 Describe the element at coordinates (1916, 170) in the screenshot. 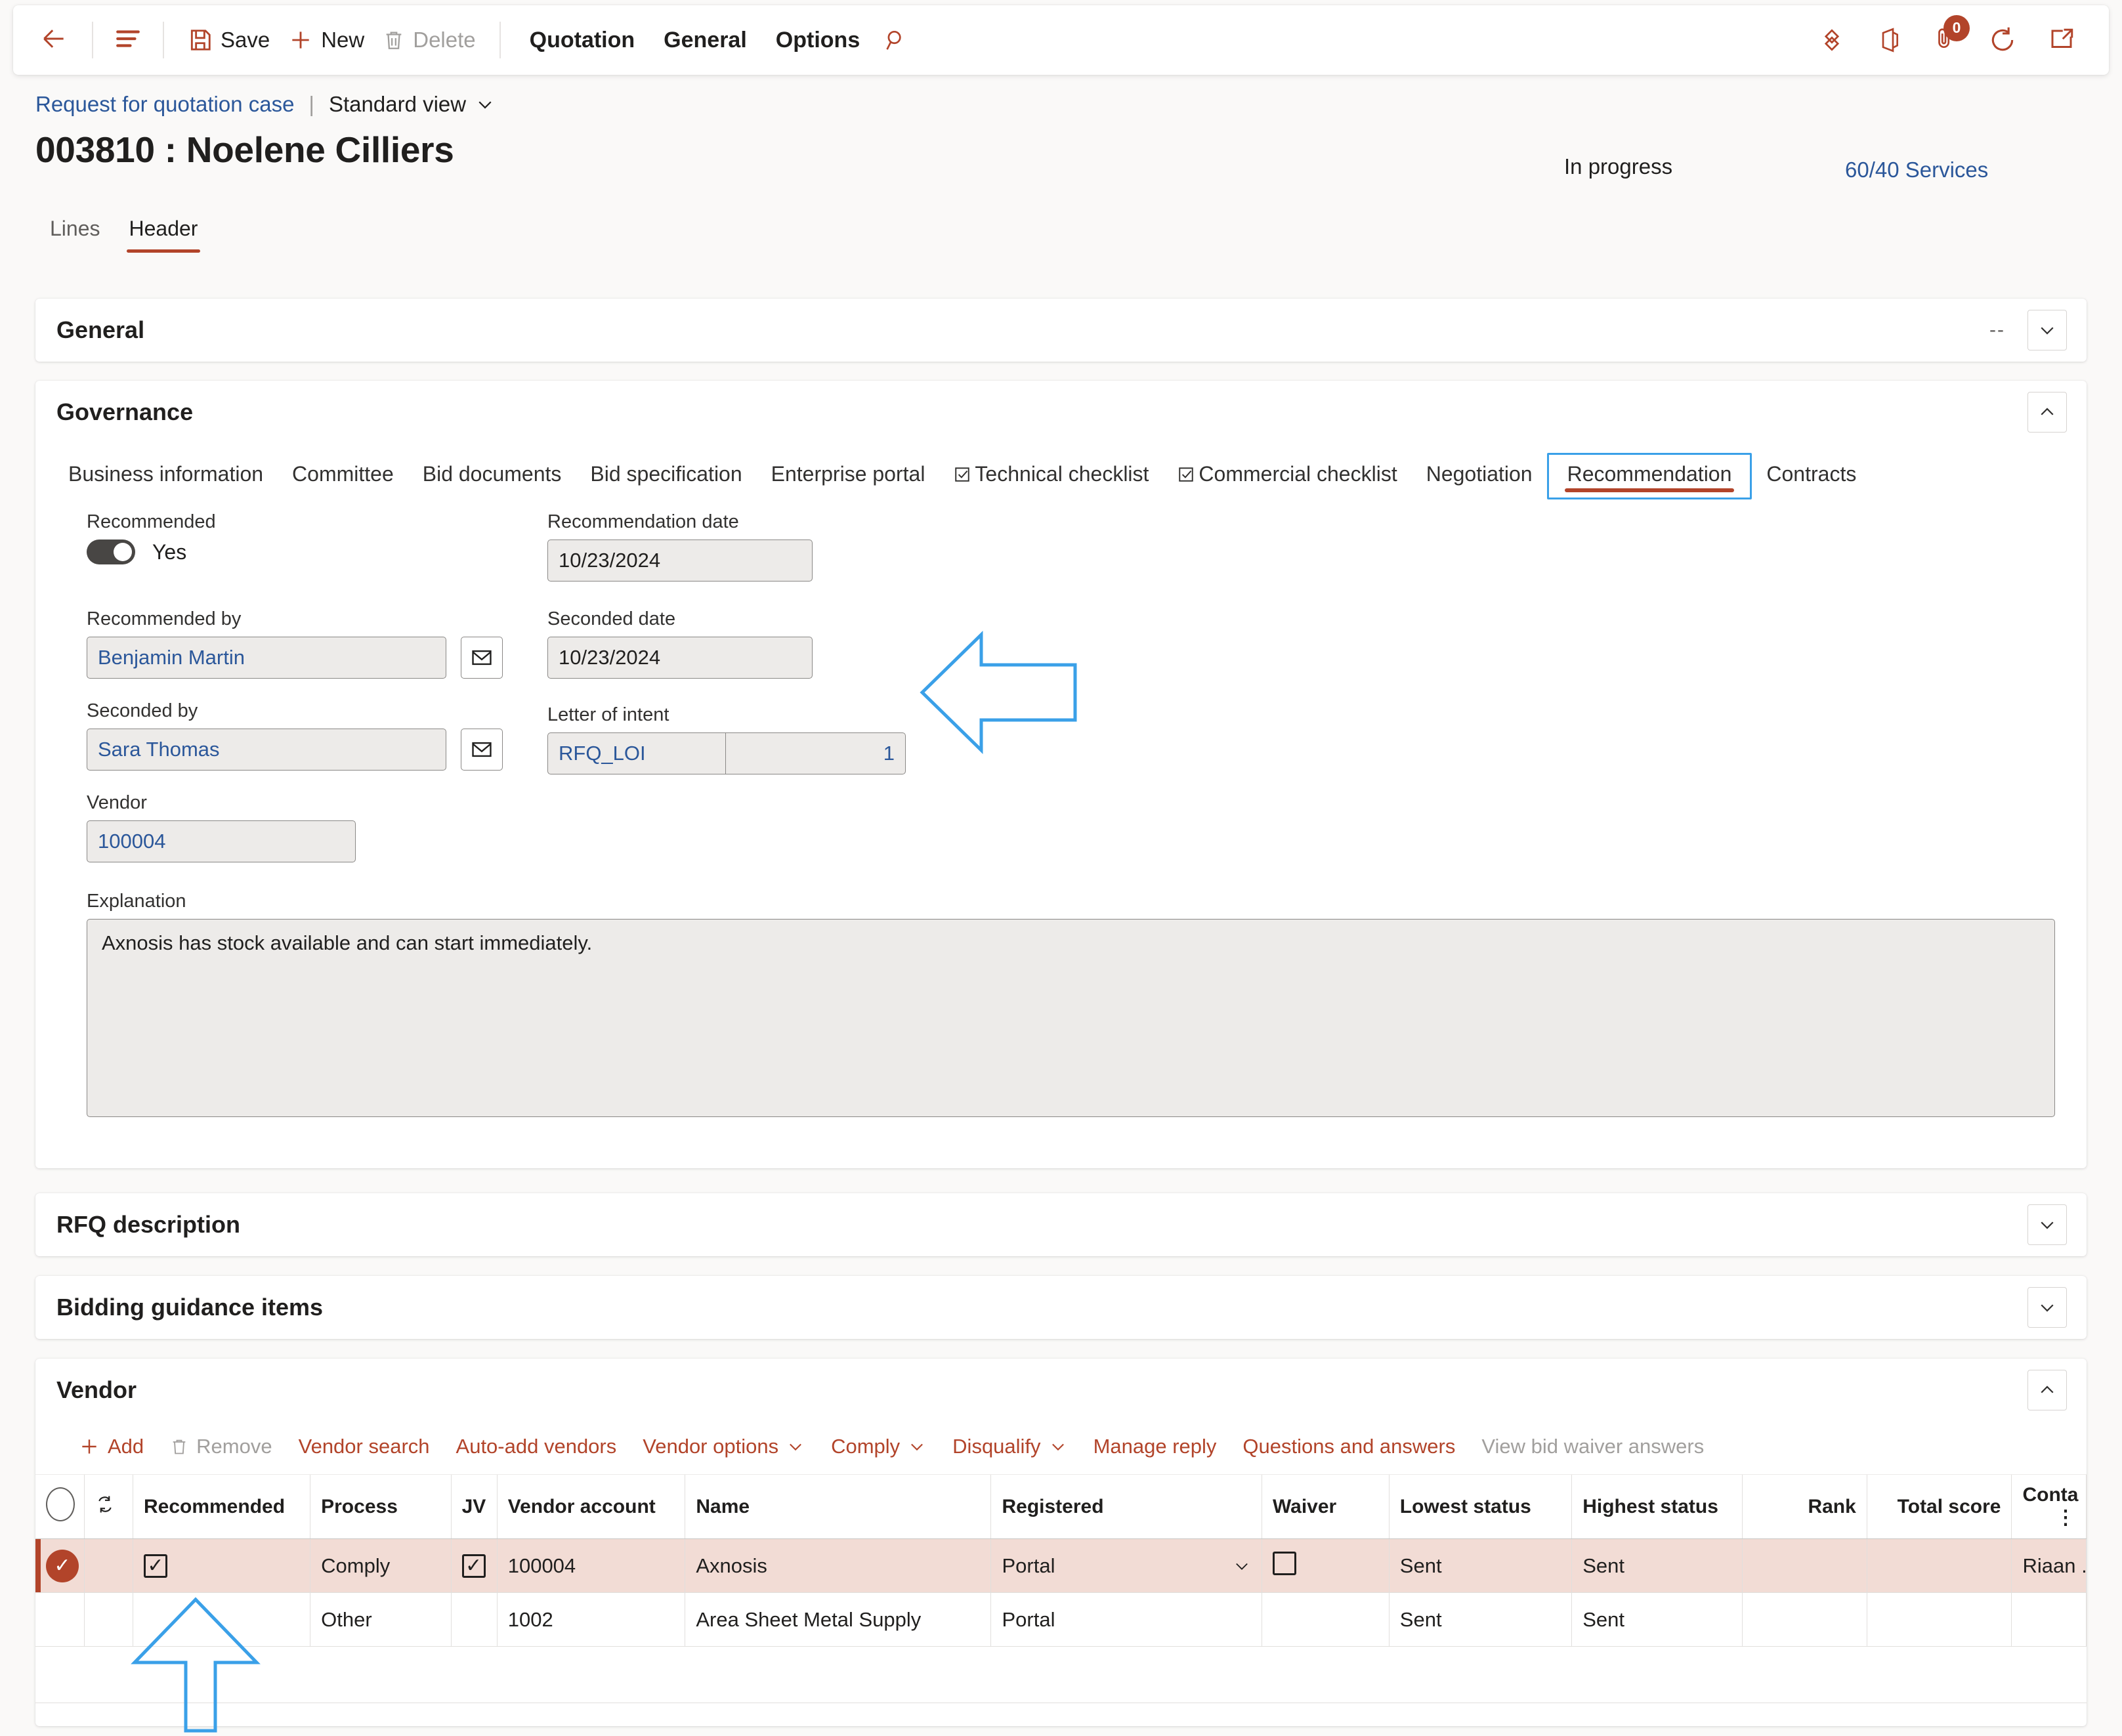

I see `legal-entity-link: 60/40 Services` at that location.